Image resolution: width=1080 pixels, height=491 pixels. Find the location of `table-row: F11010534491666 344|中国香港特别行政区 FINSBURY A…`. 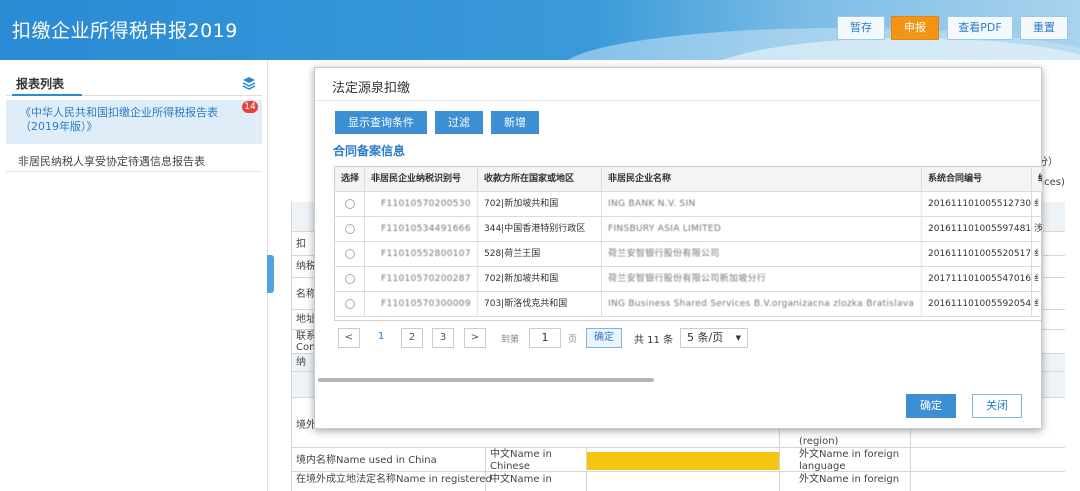

table-row: F11010534491666 344|中国香港特别行政区 FINSBURY A… is located at coordinates (689, 229).